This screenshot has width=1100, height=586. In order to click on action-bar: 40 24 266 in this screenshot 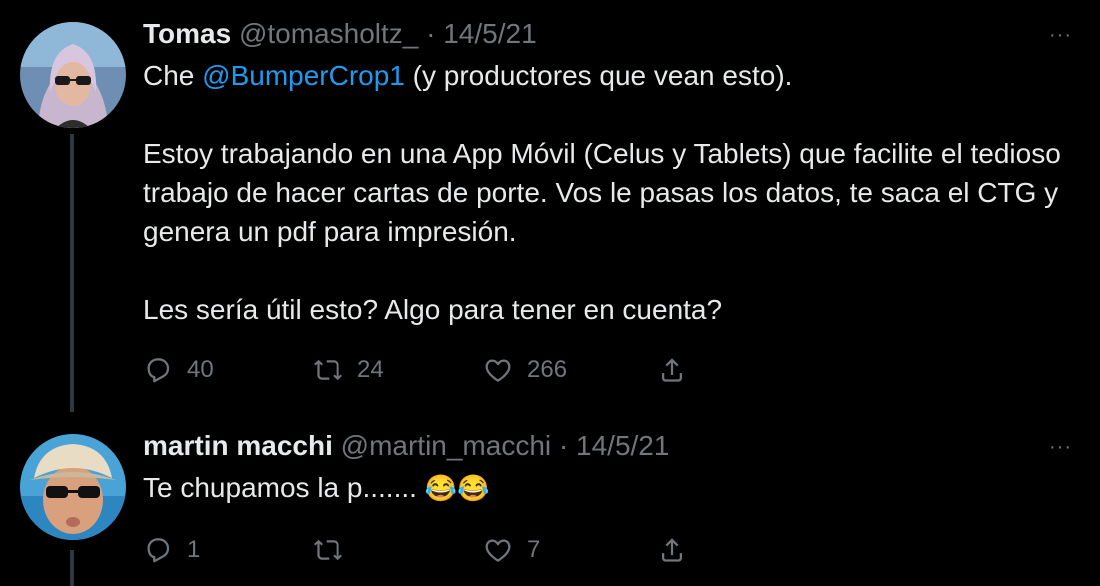, I will do `click(423, 370)`.